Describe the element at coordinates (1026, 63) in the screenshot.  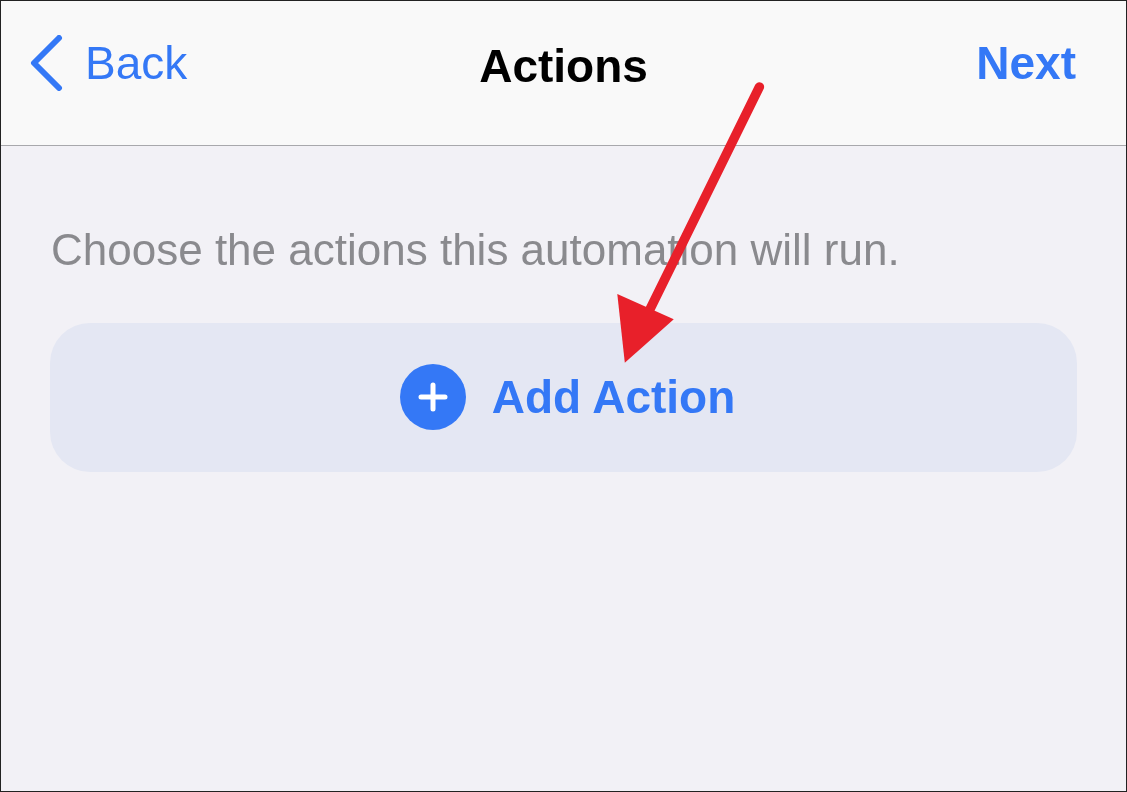
I see `next-button: Next` at that location.